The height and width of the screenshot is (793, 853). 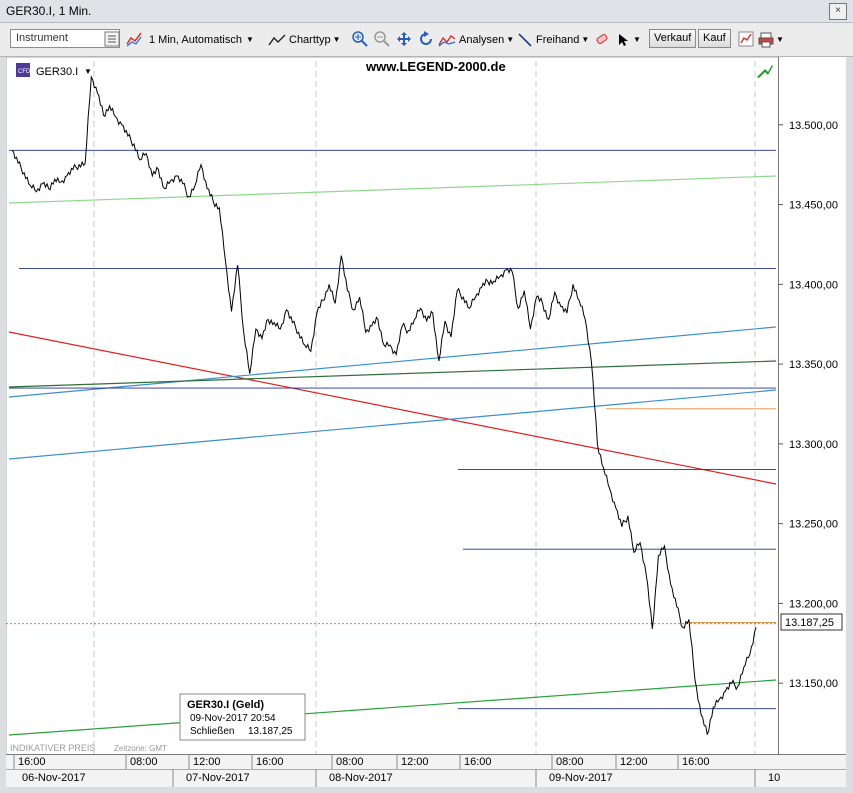 I want to click on title-bar: GER30.I, 1 Min. ×, so click(x=426, y=11).